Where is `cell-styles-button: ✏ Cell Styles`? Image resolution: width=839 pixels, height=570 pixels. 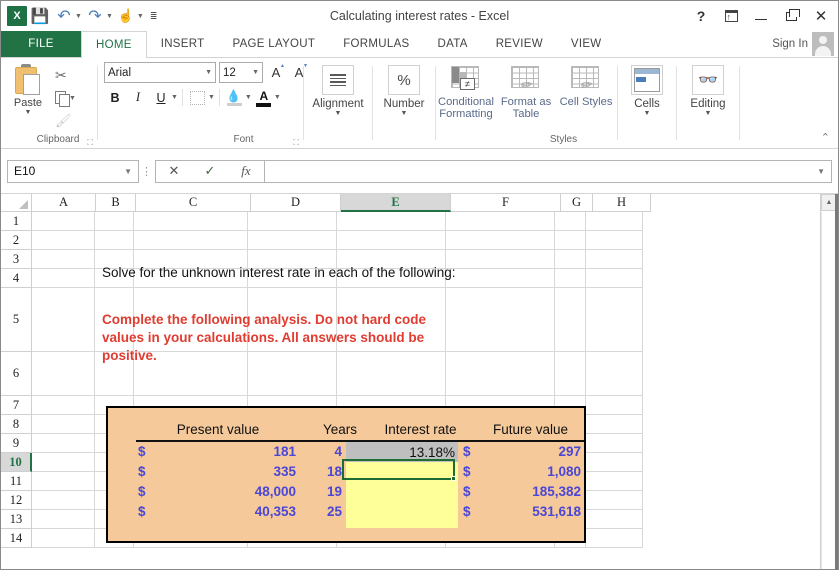
cell-styles-button: ✏ Cell Styles is located at coordinates (586, 85).